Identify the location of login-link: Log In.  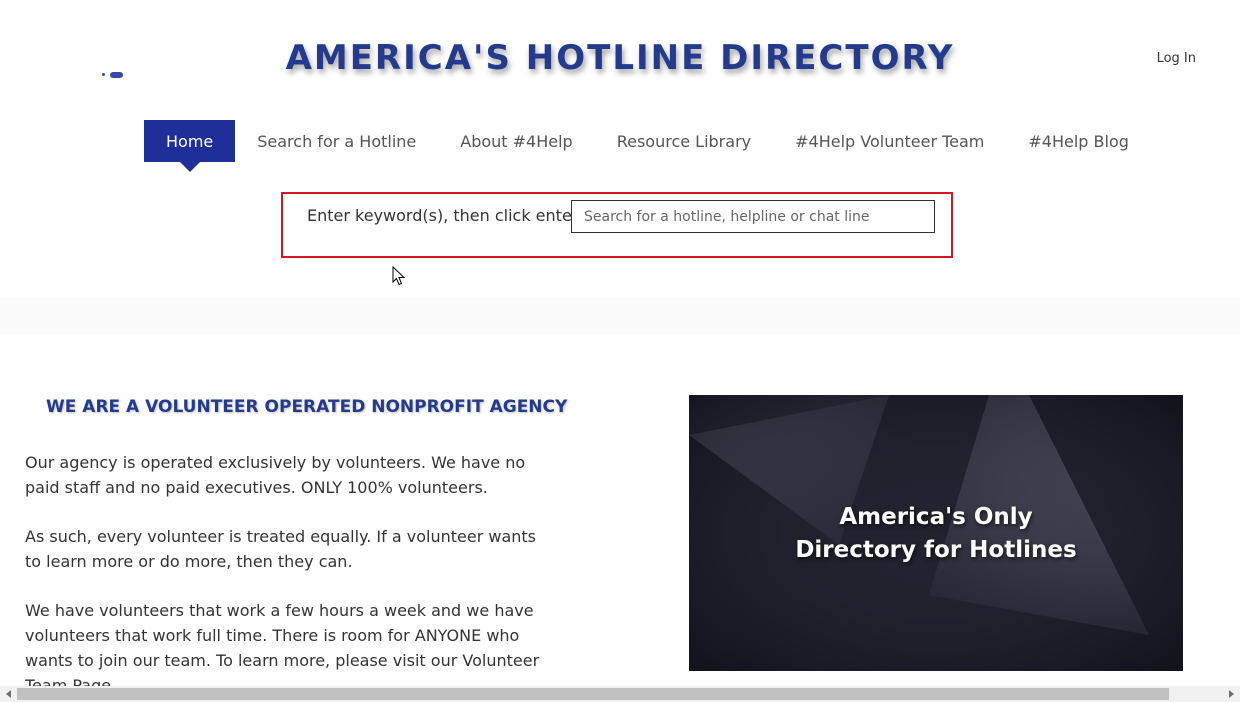
(1176, 58).